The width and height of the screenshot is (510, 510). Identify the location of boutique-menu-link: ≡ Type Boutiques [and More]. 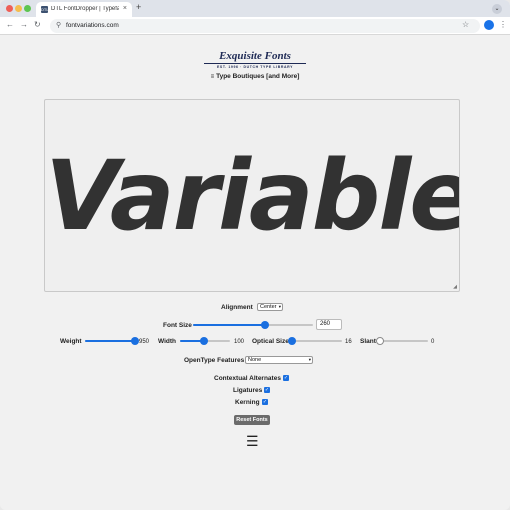
(255, 76).